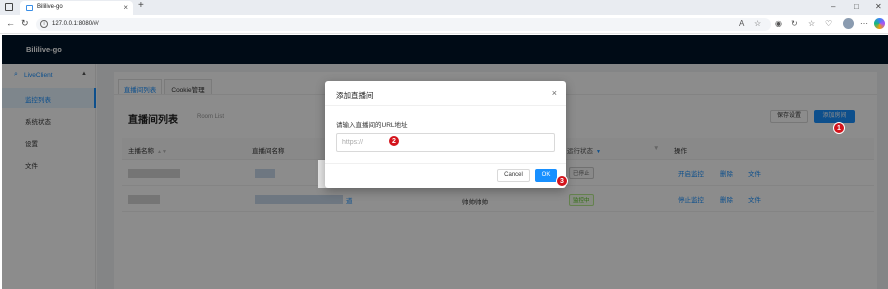 This screenshot has width=888, height=289. Describe the element at coordinates (741, 23) in the screenshot. I see `read-aloud-icon: A` at that location.